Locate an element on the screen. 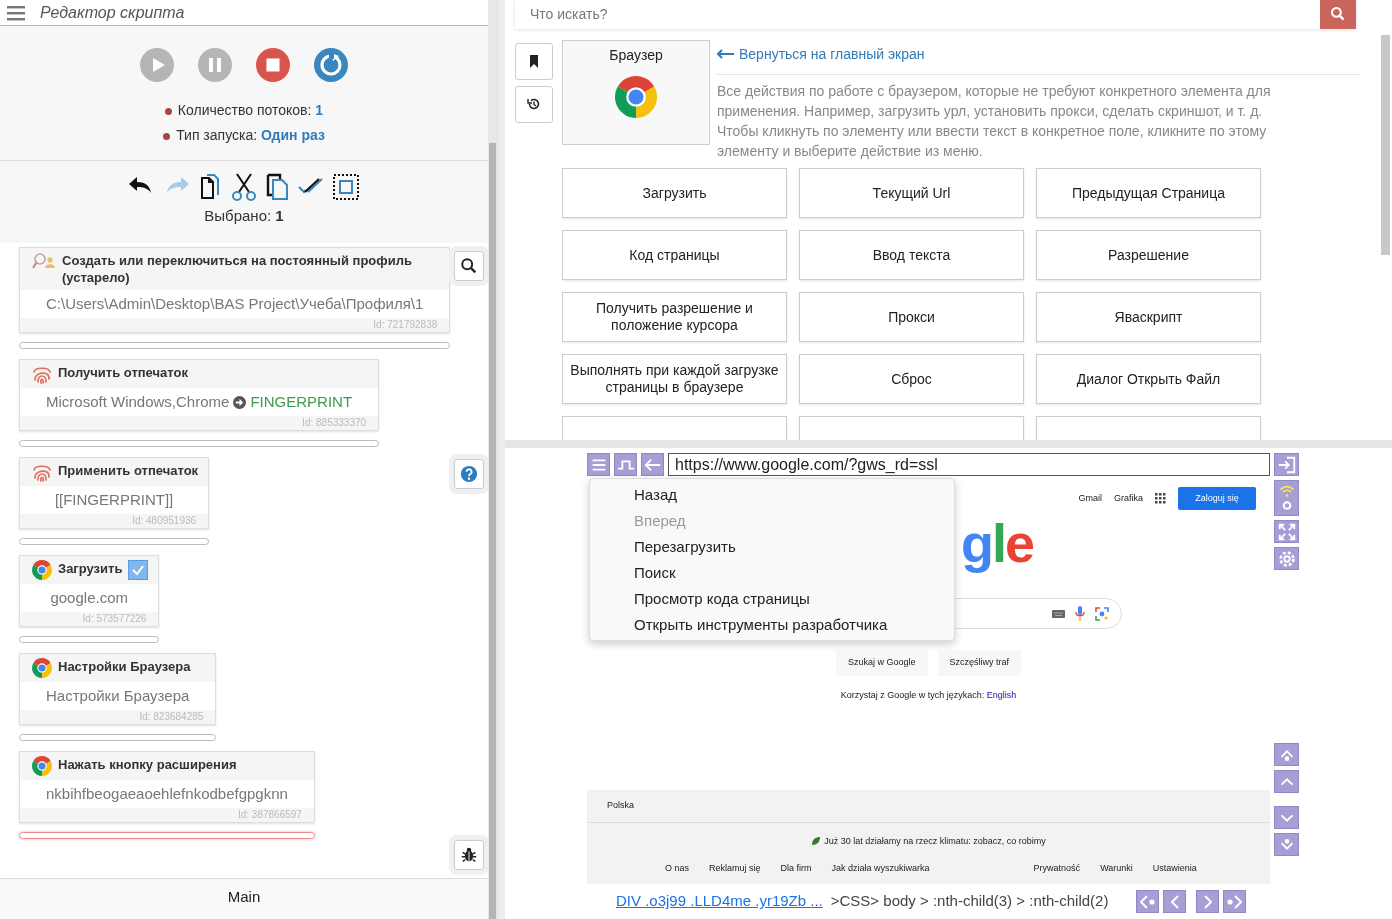  action-button: Загрузить is located at coordinates (674, 193).